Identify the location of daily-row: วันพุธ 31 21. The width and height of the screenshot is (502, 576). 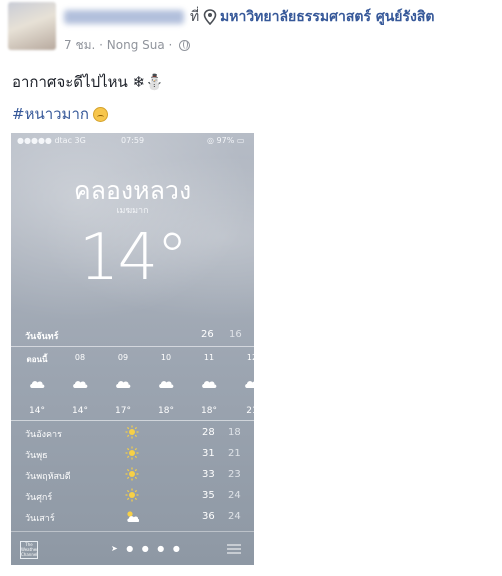
(139, 457).